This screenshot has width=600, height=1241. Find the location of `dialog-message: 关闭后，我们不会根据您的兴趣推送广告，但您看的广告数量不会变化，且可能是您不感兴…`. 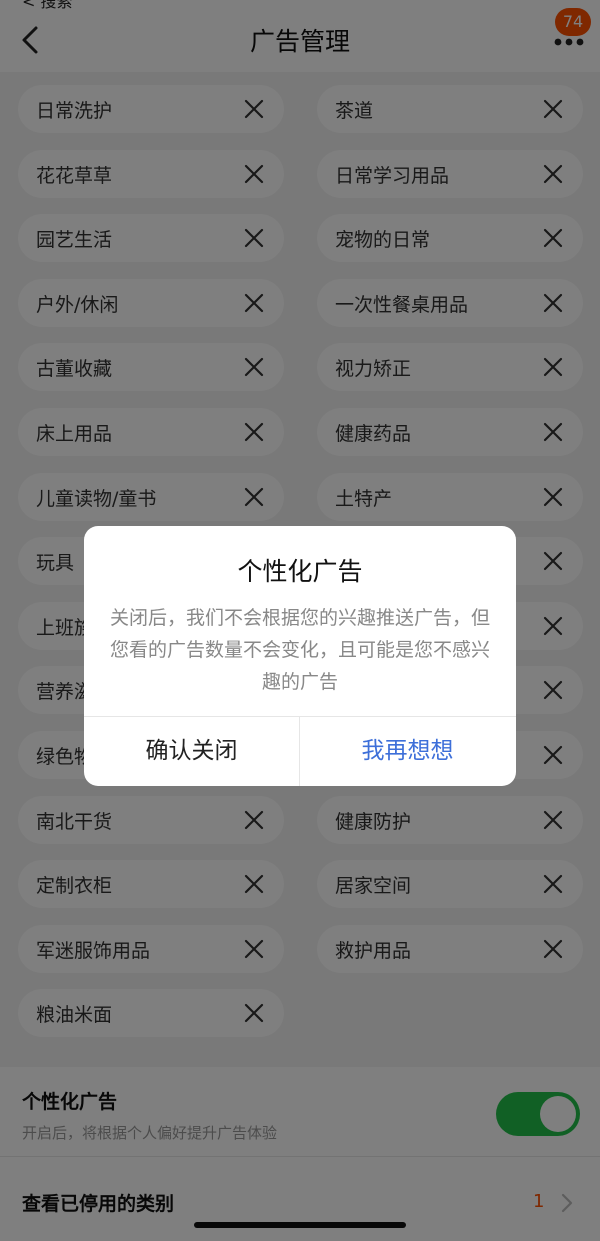

dialog-message: 关闭后，我们不会根据您的兴趣推送广告，但您看的广告数量不会变化，且可能是您不感兴… is located at coordinates (299, 650).